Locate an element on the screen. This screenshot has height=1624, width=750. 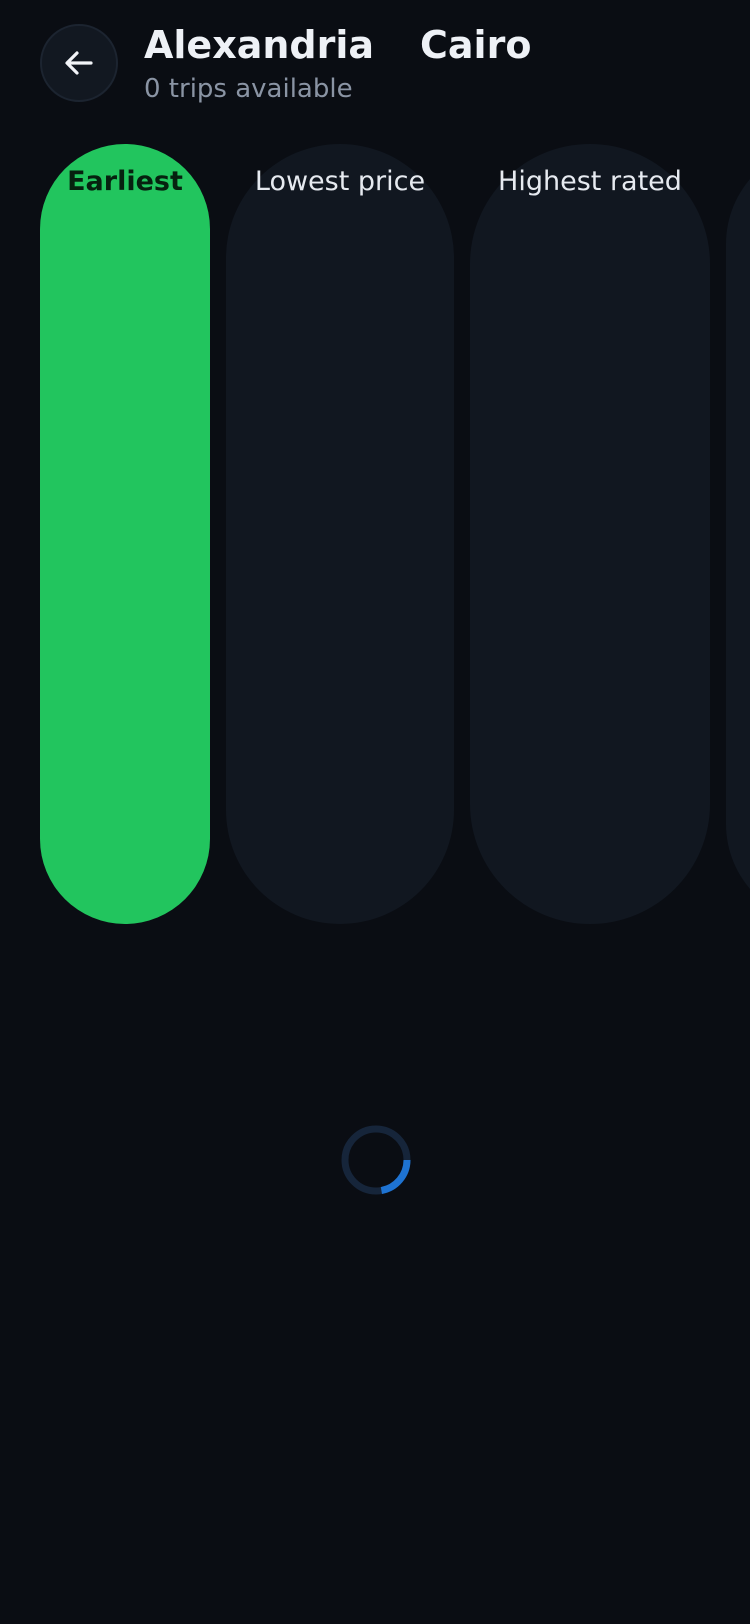
filter-more-chip is located at coordinates (738, 534).